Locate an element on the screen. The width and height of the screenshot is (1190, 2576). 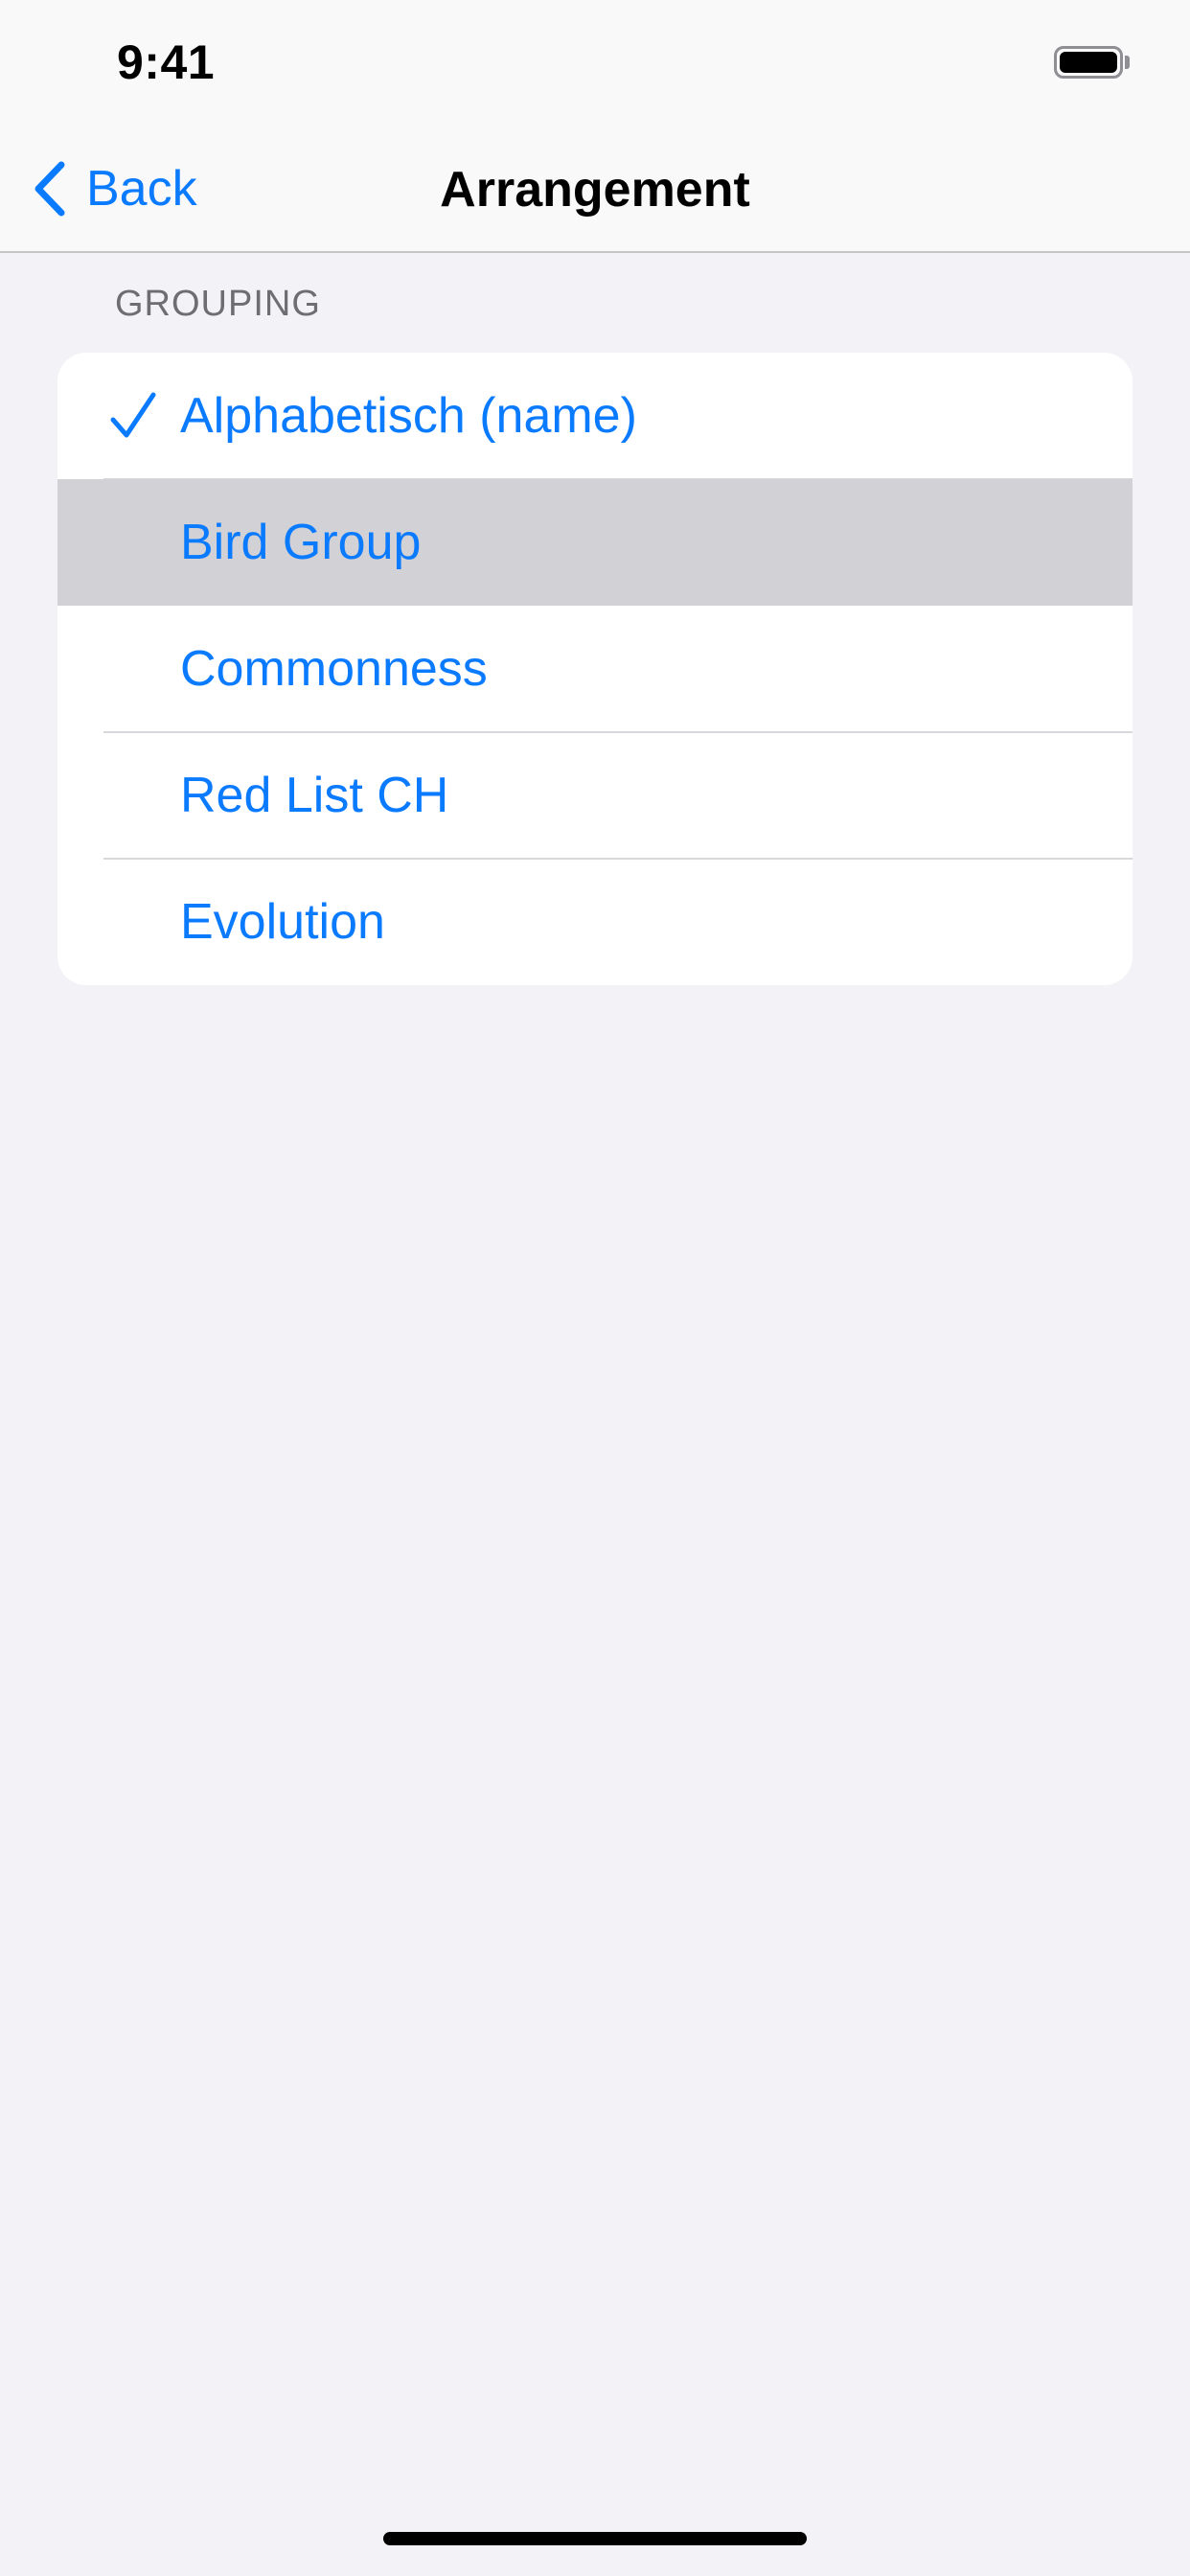
home-indicator is located at coordinates (595, 2538).